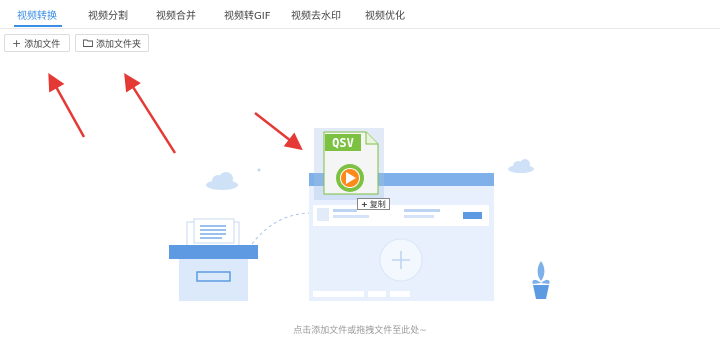  Describe the element at coordinates (213, 259) in the screenshot. I see `archive-box-icon` at that location.